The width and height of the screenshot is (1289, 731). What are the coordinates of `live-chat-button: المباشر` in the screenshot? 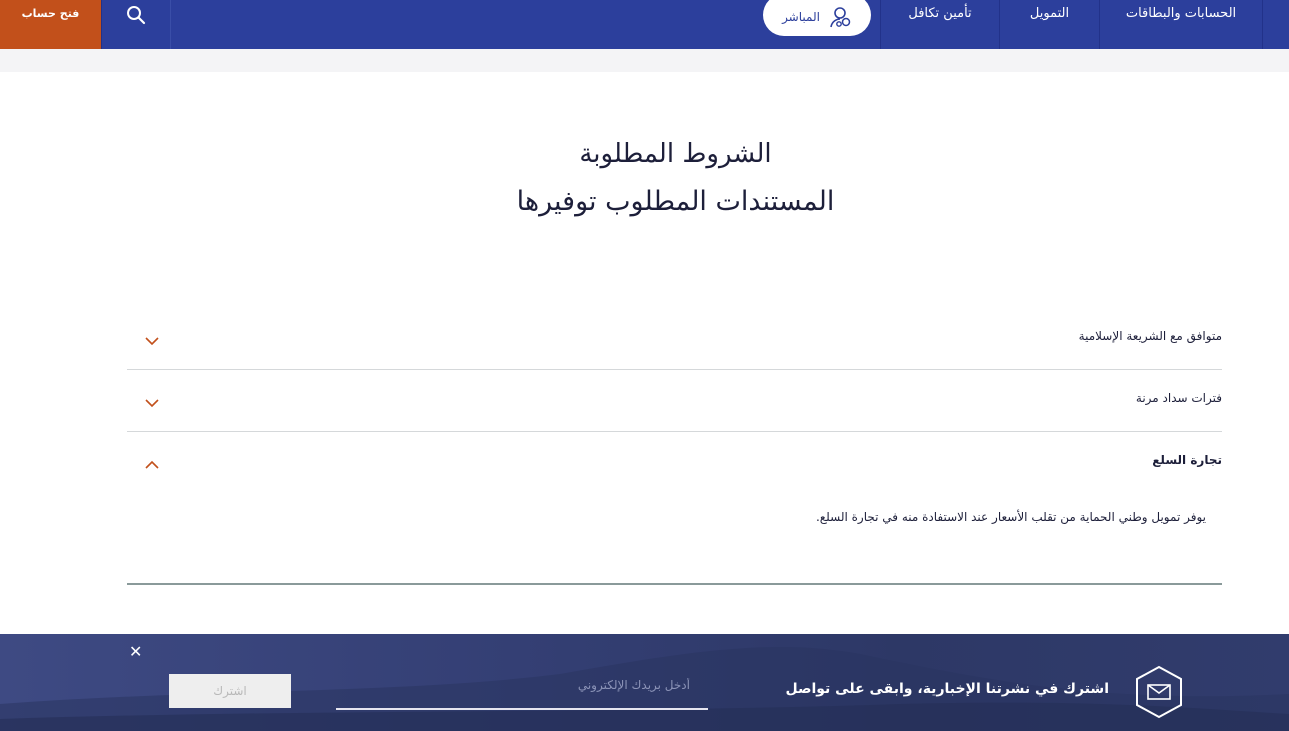 It's located at (817, 18).